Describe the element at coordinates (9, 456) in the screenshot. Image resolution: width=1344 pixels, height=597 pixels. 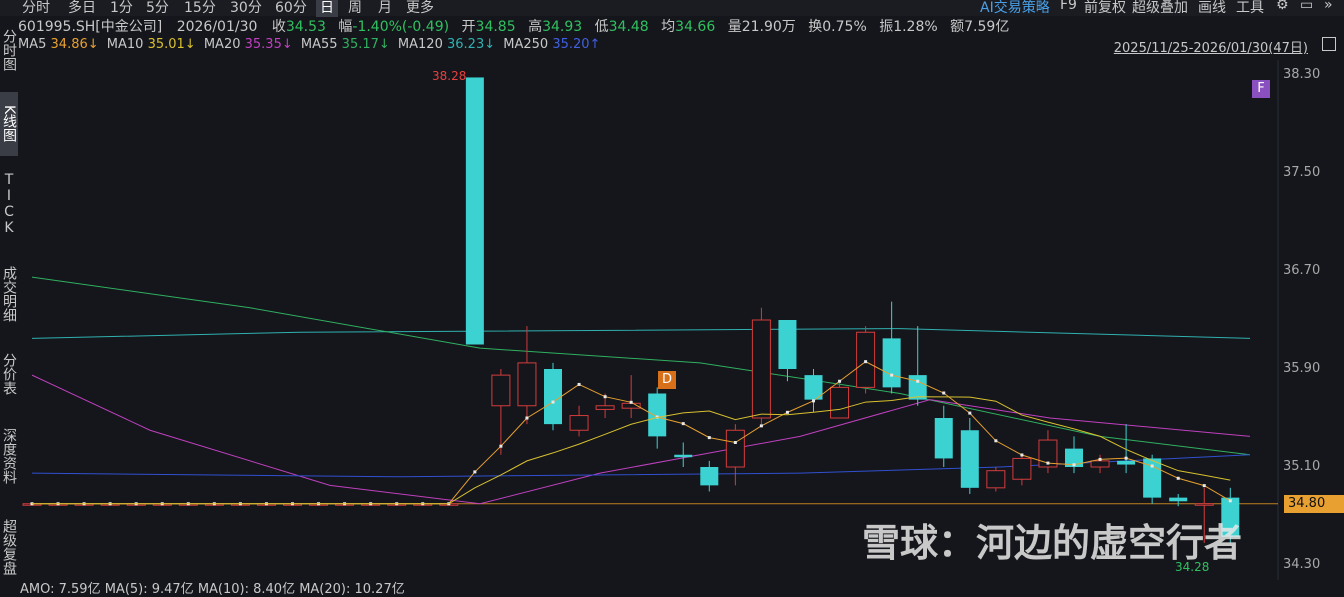
I see `side-tab-depth: 深度资料` at that location.